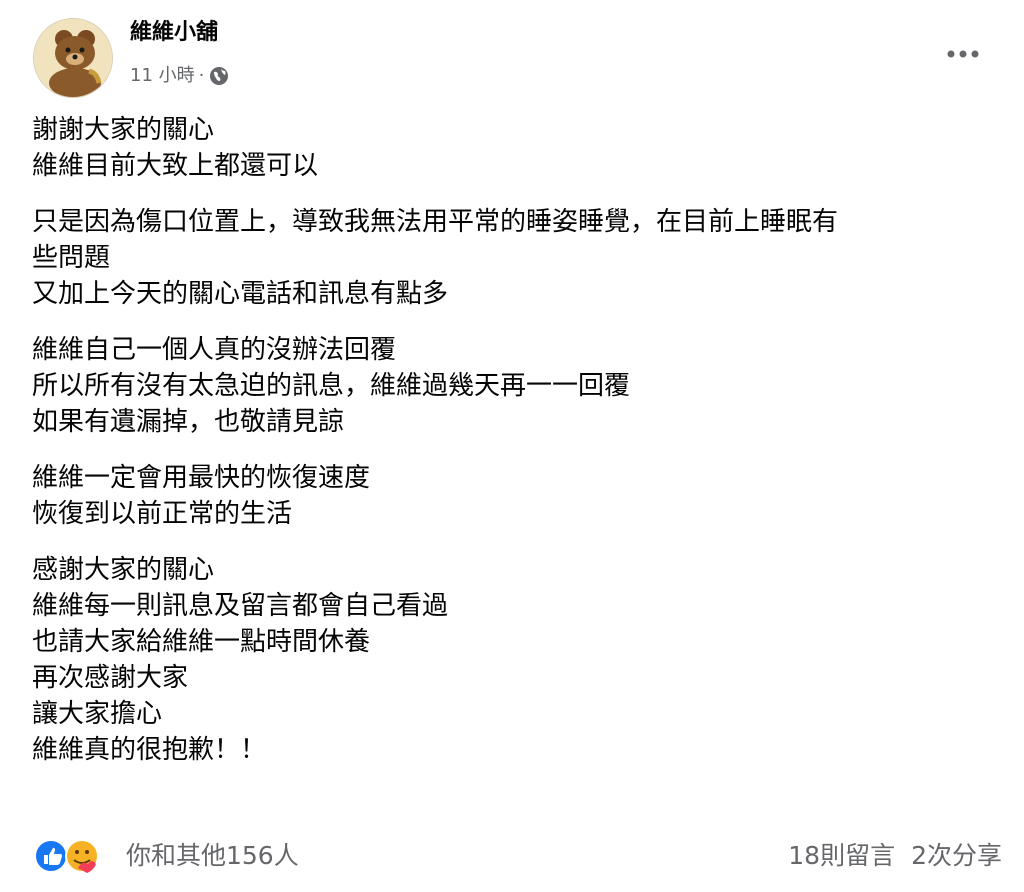  I want to click on post-text-line: 些問題, so click(71, 258).